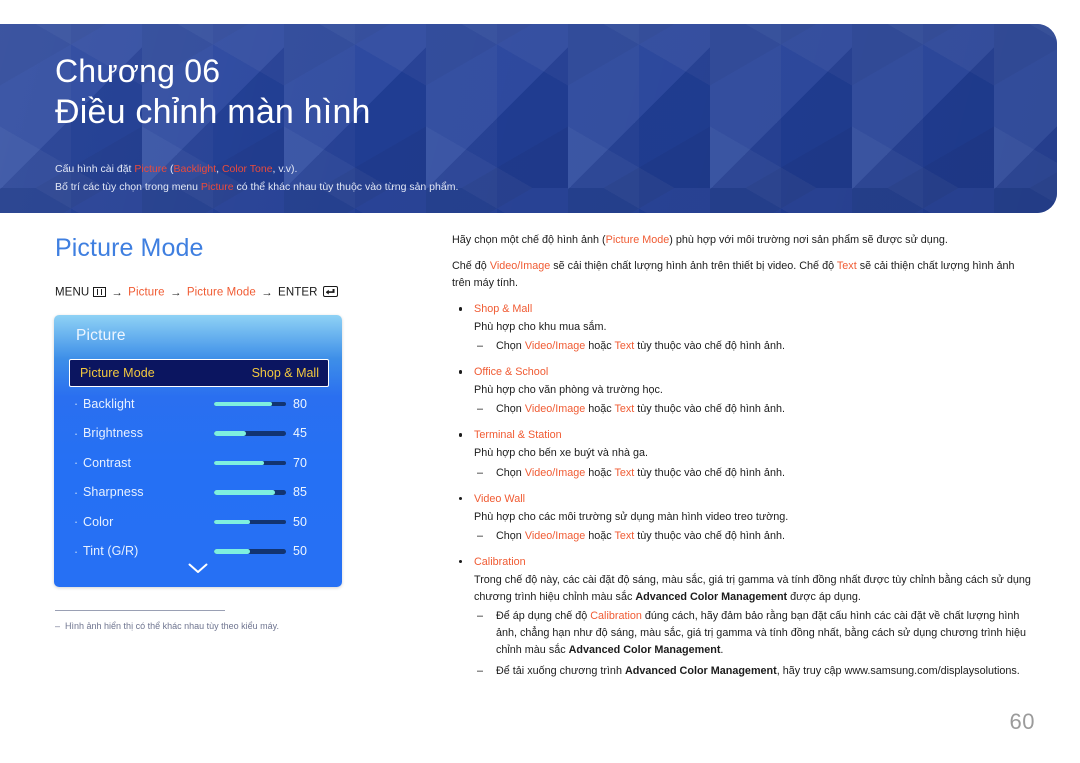 Image resolution: width=1080 pixels, height=763 pixels. I want to click on item-title: Video Wall, so click(500, 498).